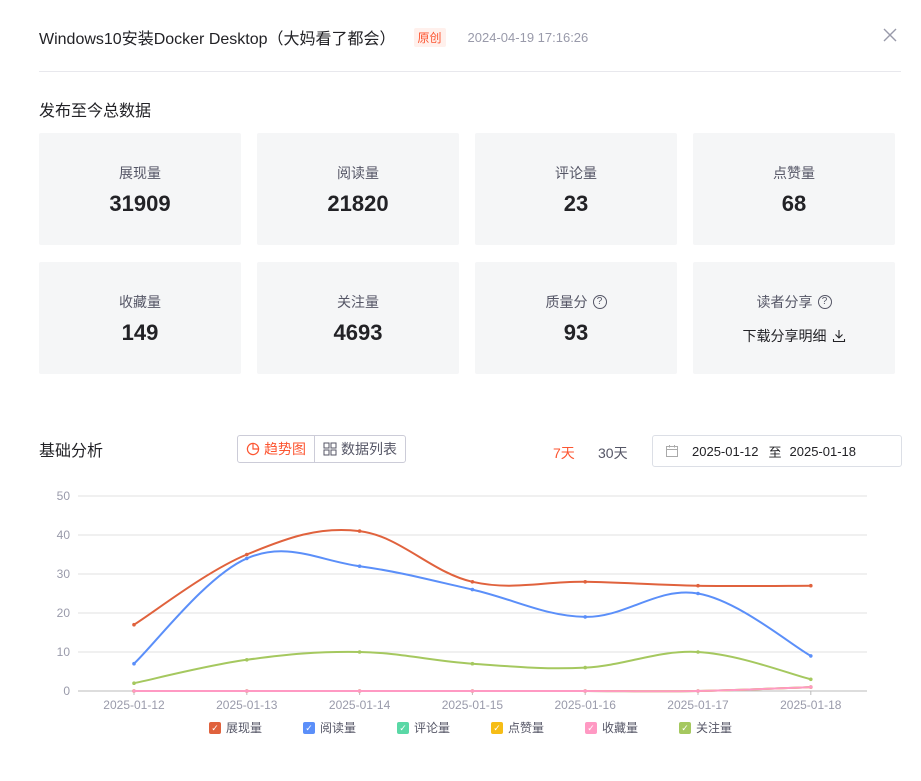 The image size is (921, 781). Describe the element at coordinates (576, 332) in the screenshot. I see `stat-value: 93` at that location.